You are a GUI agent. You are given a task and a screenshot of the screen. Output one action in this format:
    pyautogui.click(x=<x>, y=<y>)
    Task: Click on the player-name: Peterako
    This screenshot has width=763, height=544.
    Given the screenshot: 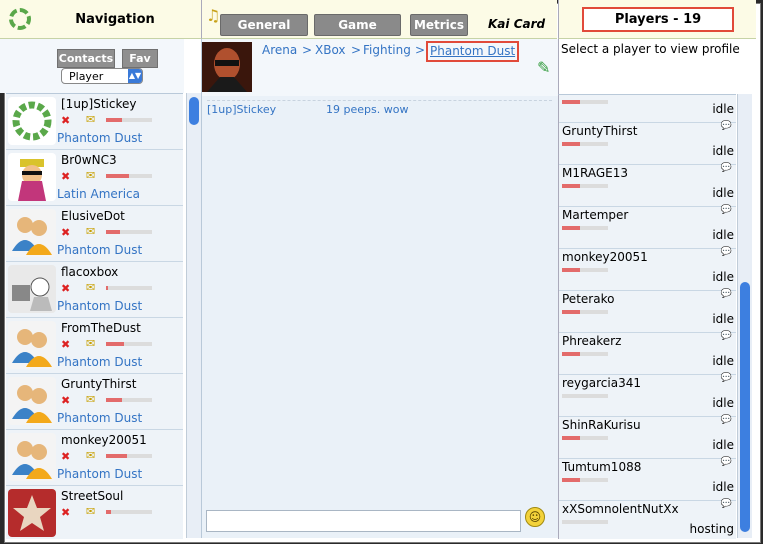 What is the action you would take?
    pyautogui.click(x=588, y=299)
    